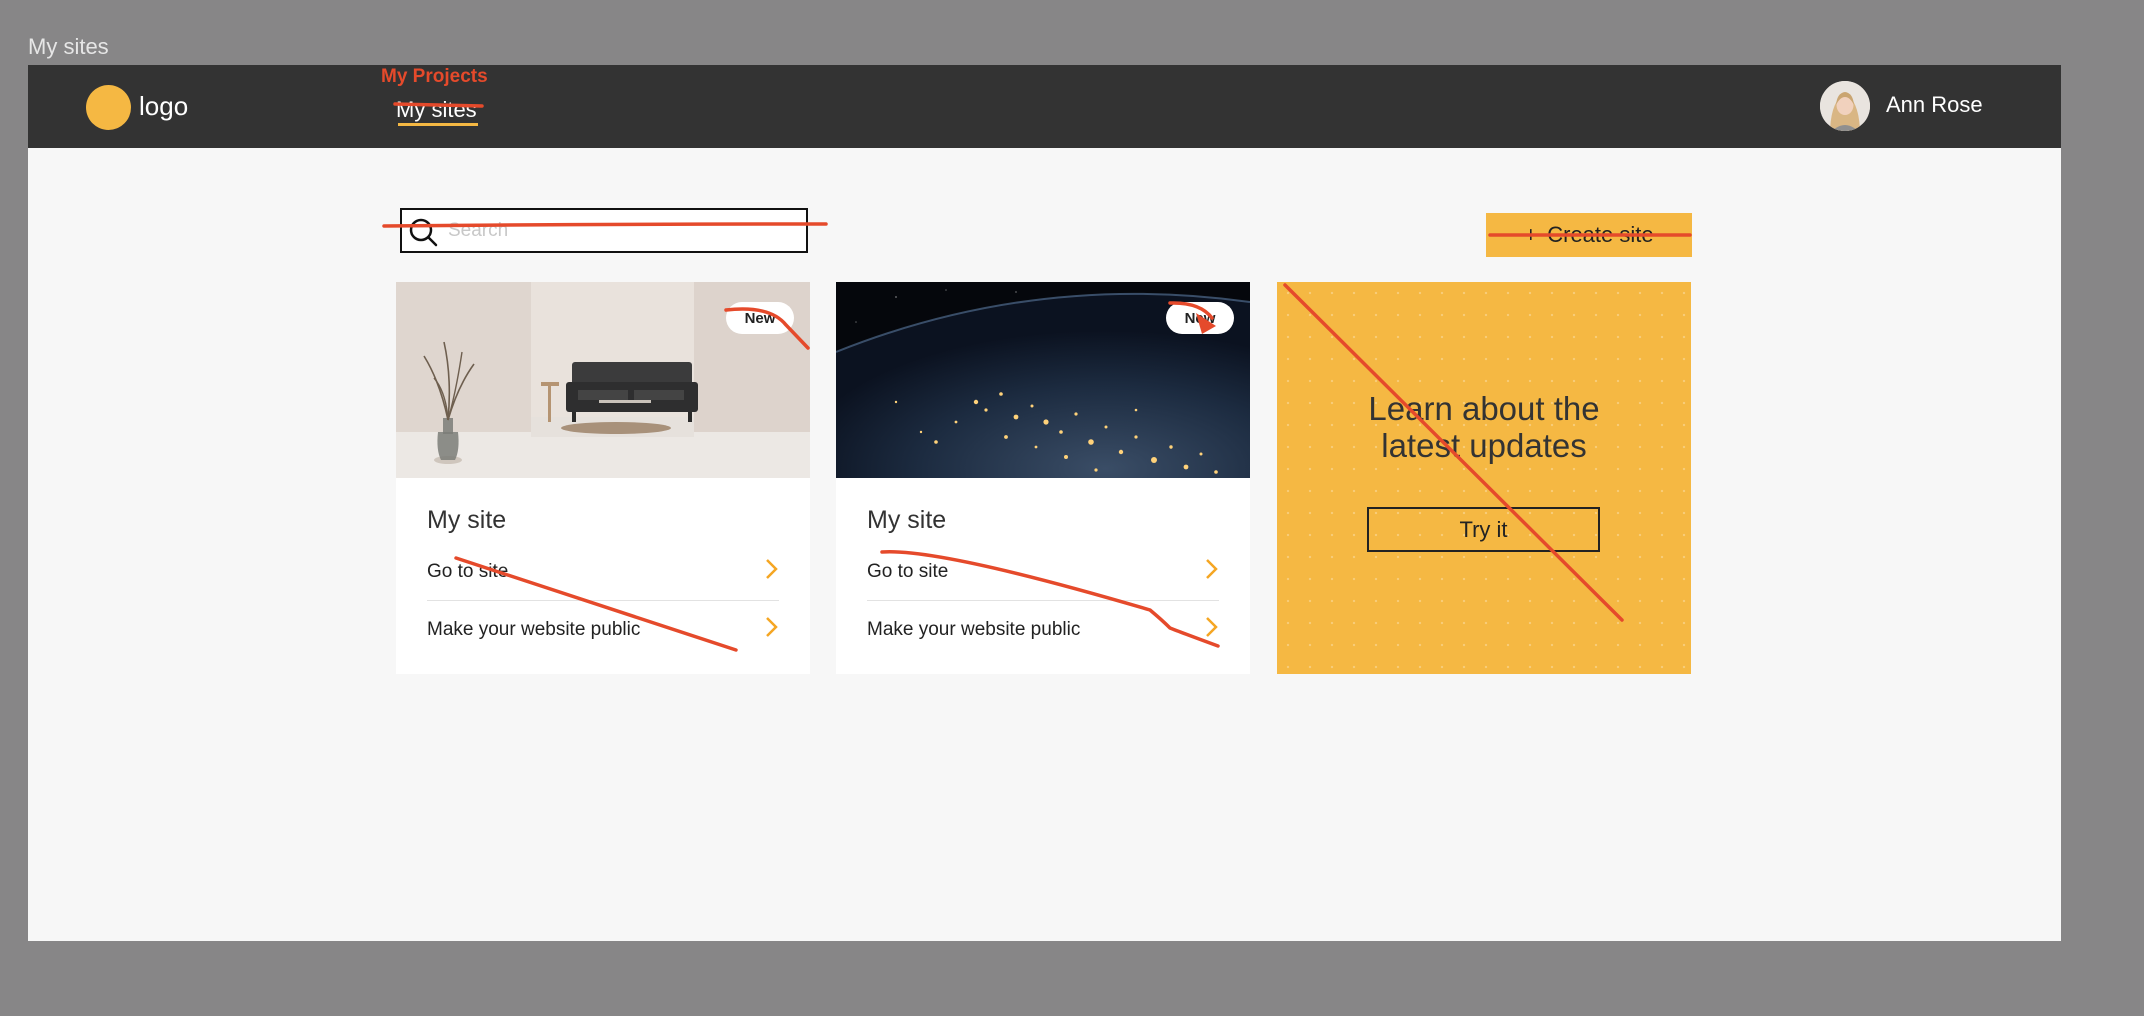  I want to click on logo-text: logo, so click(163, 106).